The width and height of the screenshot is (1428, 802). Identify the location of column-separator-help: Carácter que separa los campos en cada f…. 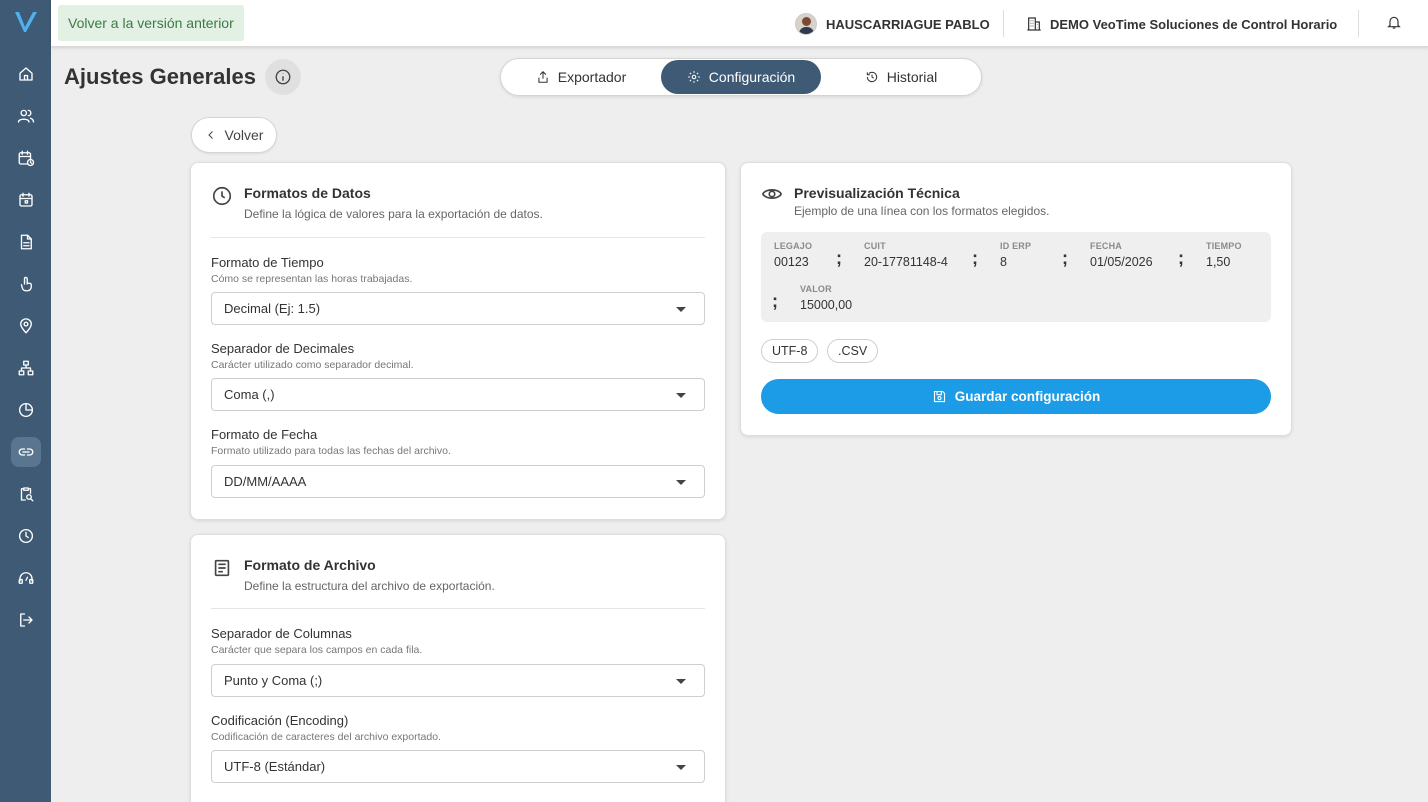
(317, 650).